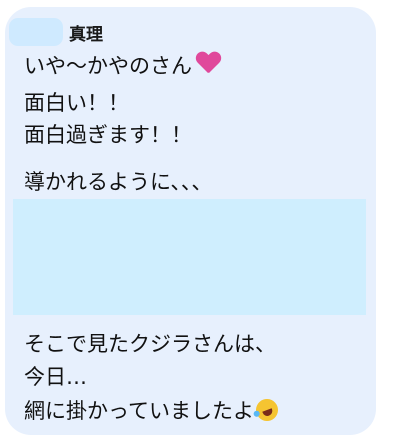 The height and width of the screenshot is (439, 401). I want to click on message-text: 導かれるように、、、, so click(118, 182).